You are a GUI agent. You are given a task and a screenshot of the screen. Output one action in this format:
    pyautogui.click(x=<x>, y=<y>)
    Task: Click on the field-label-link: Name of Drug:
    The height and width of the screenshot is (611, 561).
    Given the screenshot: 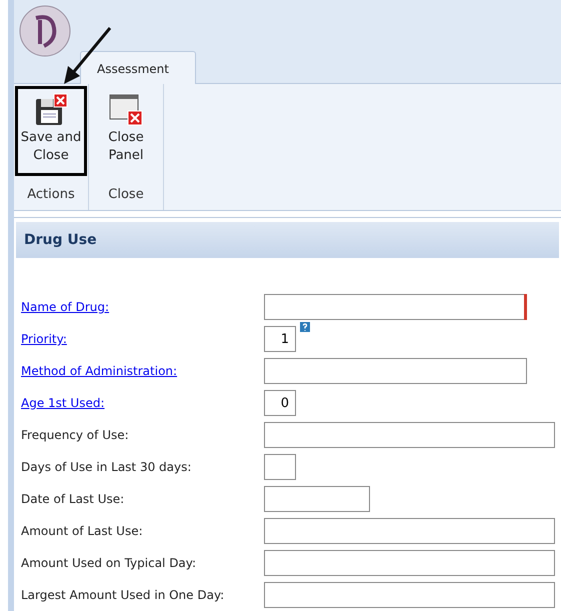 What is the action you would take?
    pyautogui.click(x=65, y=307)
    